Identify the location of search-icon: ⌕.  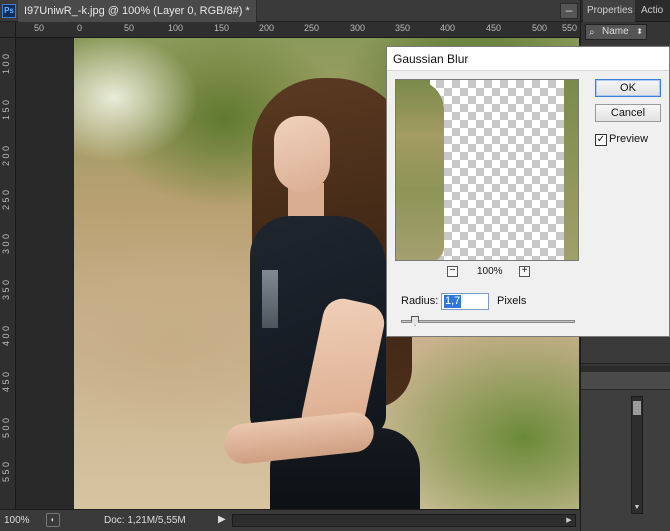
(592, 32).